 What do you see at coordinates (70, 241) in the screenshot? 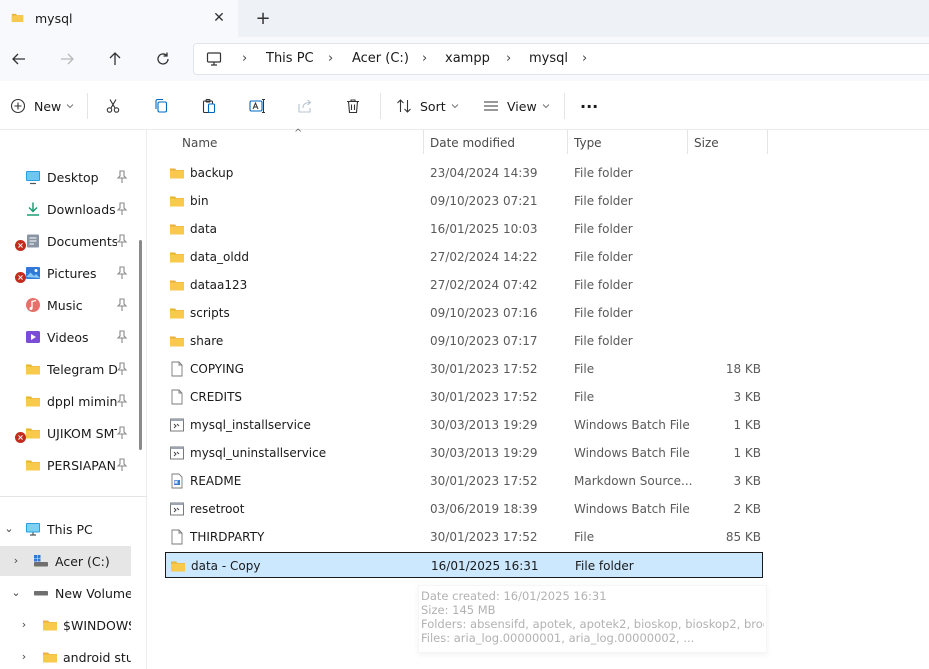
I see `sidebar-item-documents: Documents ×` at bounding box center [70, 241].